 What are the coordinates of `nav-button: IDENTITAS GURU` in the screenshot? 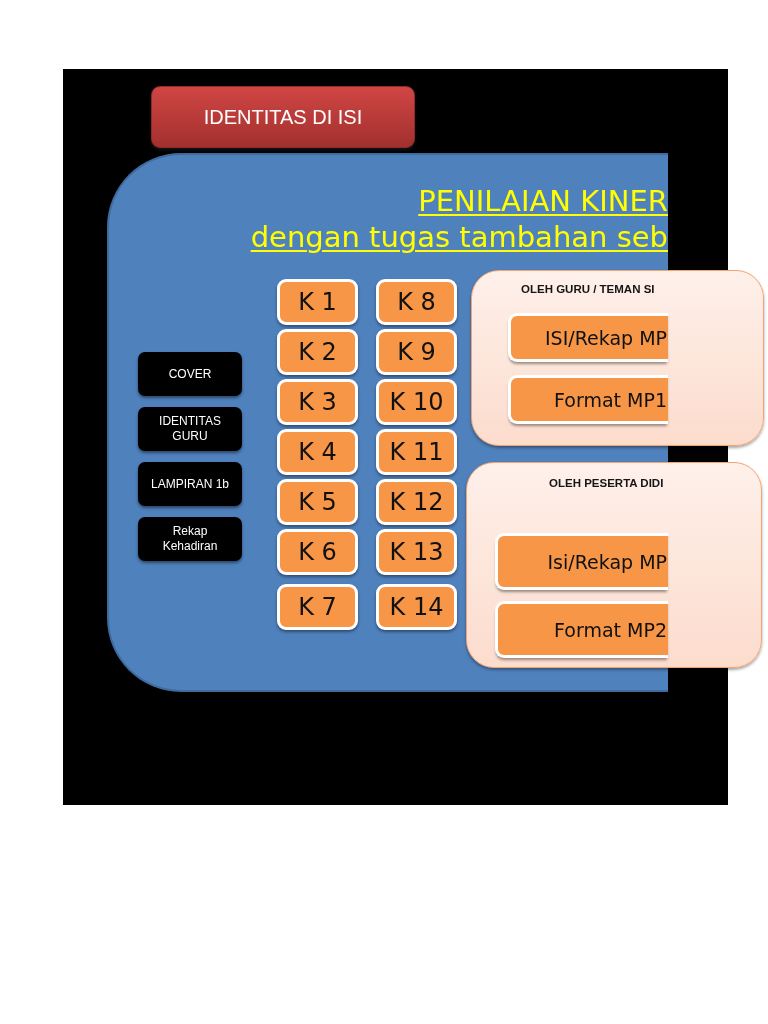 It's located at (190, 429).